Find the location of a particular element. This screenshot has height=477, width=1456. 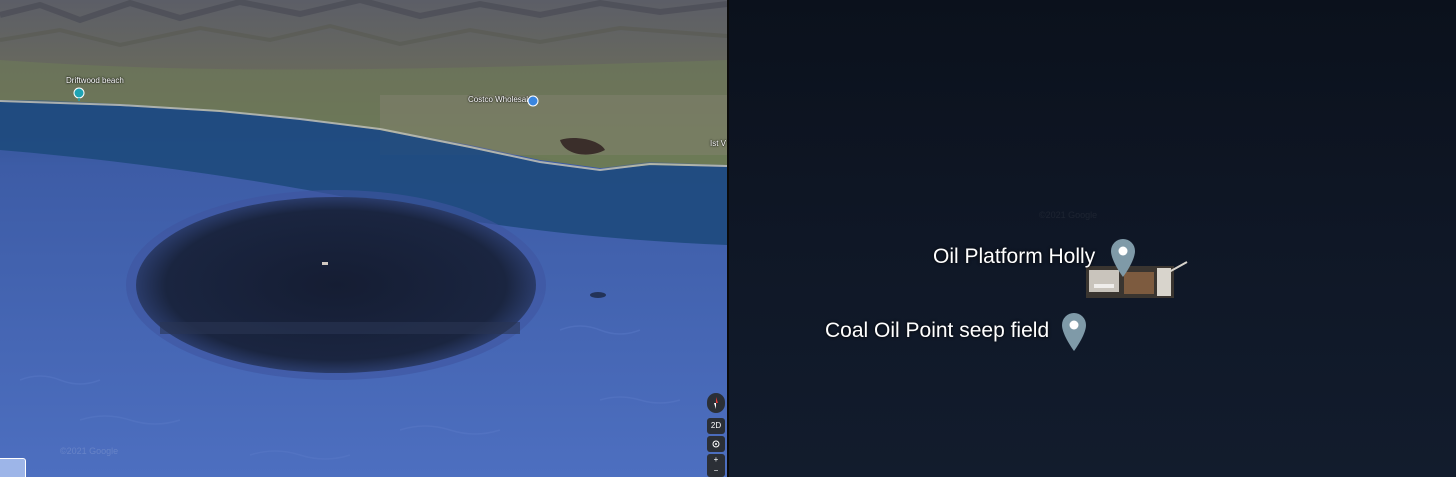

2d-toggle-button: 2D is located at coordinates (716, 426).